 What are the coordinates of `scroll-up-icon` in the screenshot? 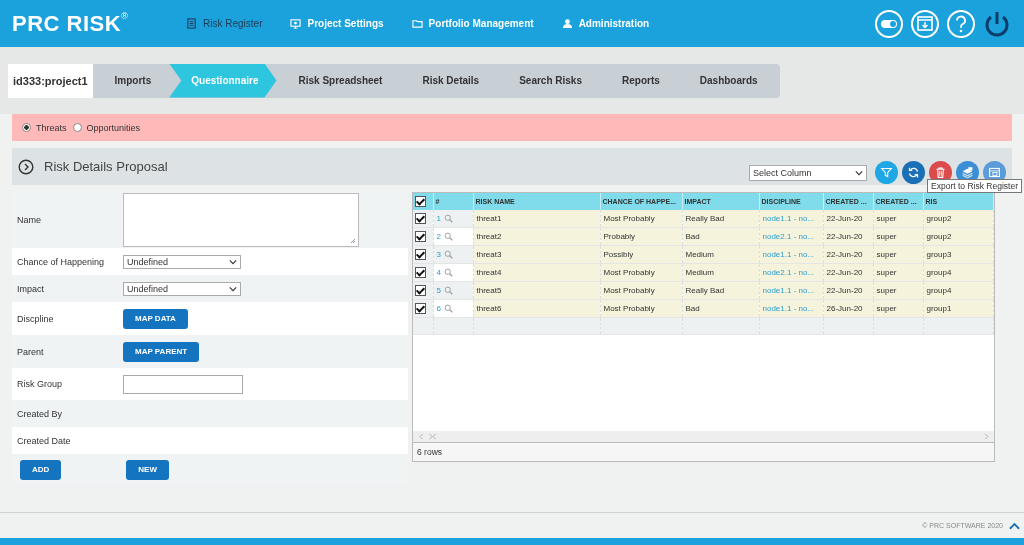 It's located at (1014, 525).